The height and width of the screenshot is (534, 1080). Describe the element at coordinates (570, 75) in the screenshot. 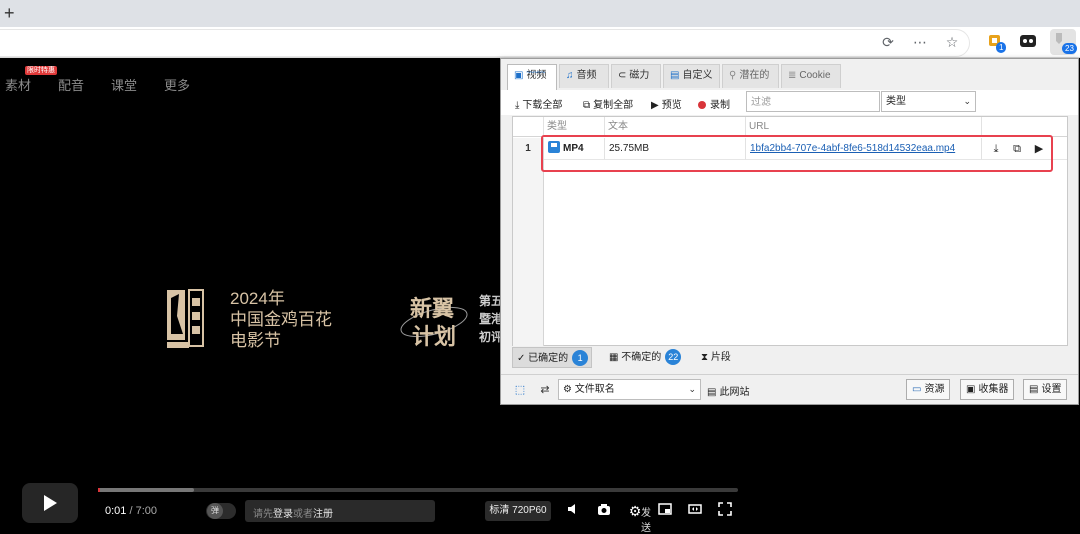

I see `music-icon: ♫` at that location.